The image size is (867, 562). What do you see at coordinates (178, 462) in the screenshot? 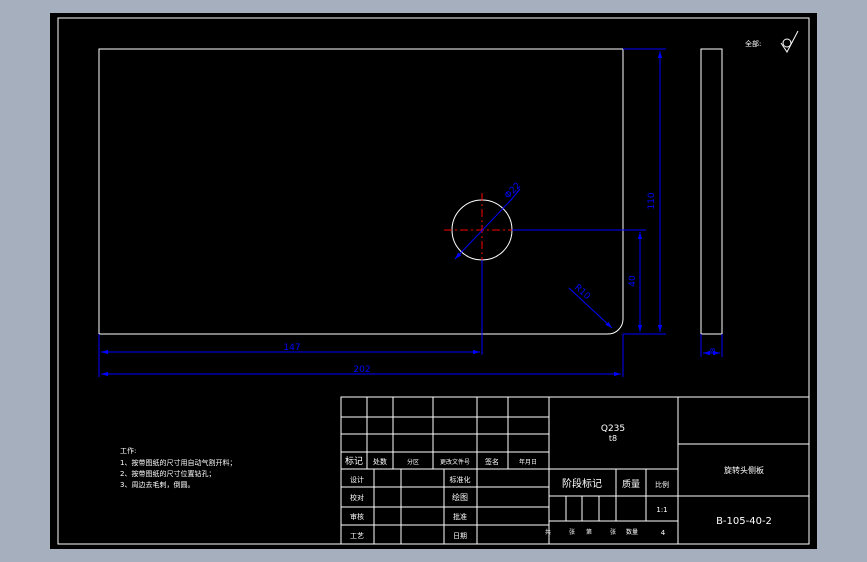
I see `note-item: 1、按带图纸的尺寸用自动气割开料；` at bounding box center [178, 462].